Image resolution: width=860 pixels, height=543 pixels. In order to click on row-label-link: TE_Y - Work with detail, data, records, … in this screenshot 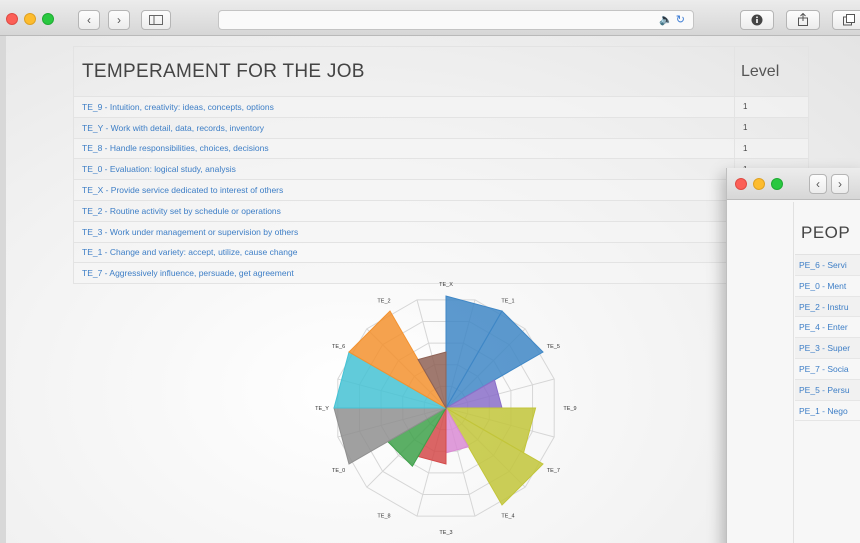, I will do `click(404, 127)`.